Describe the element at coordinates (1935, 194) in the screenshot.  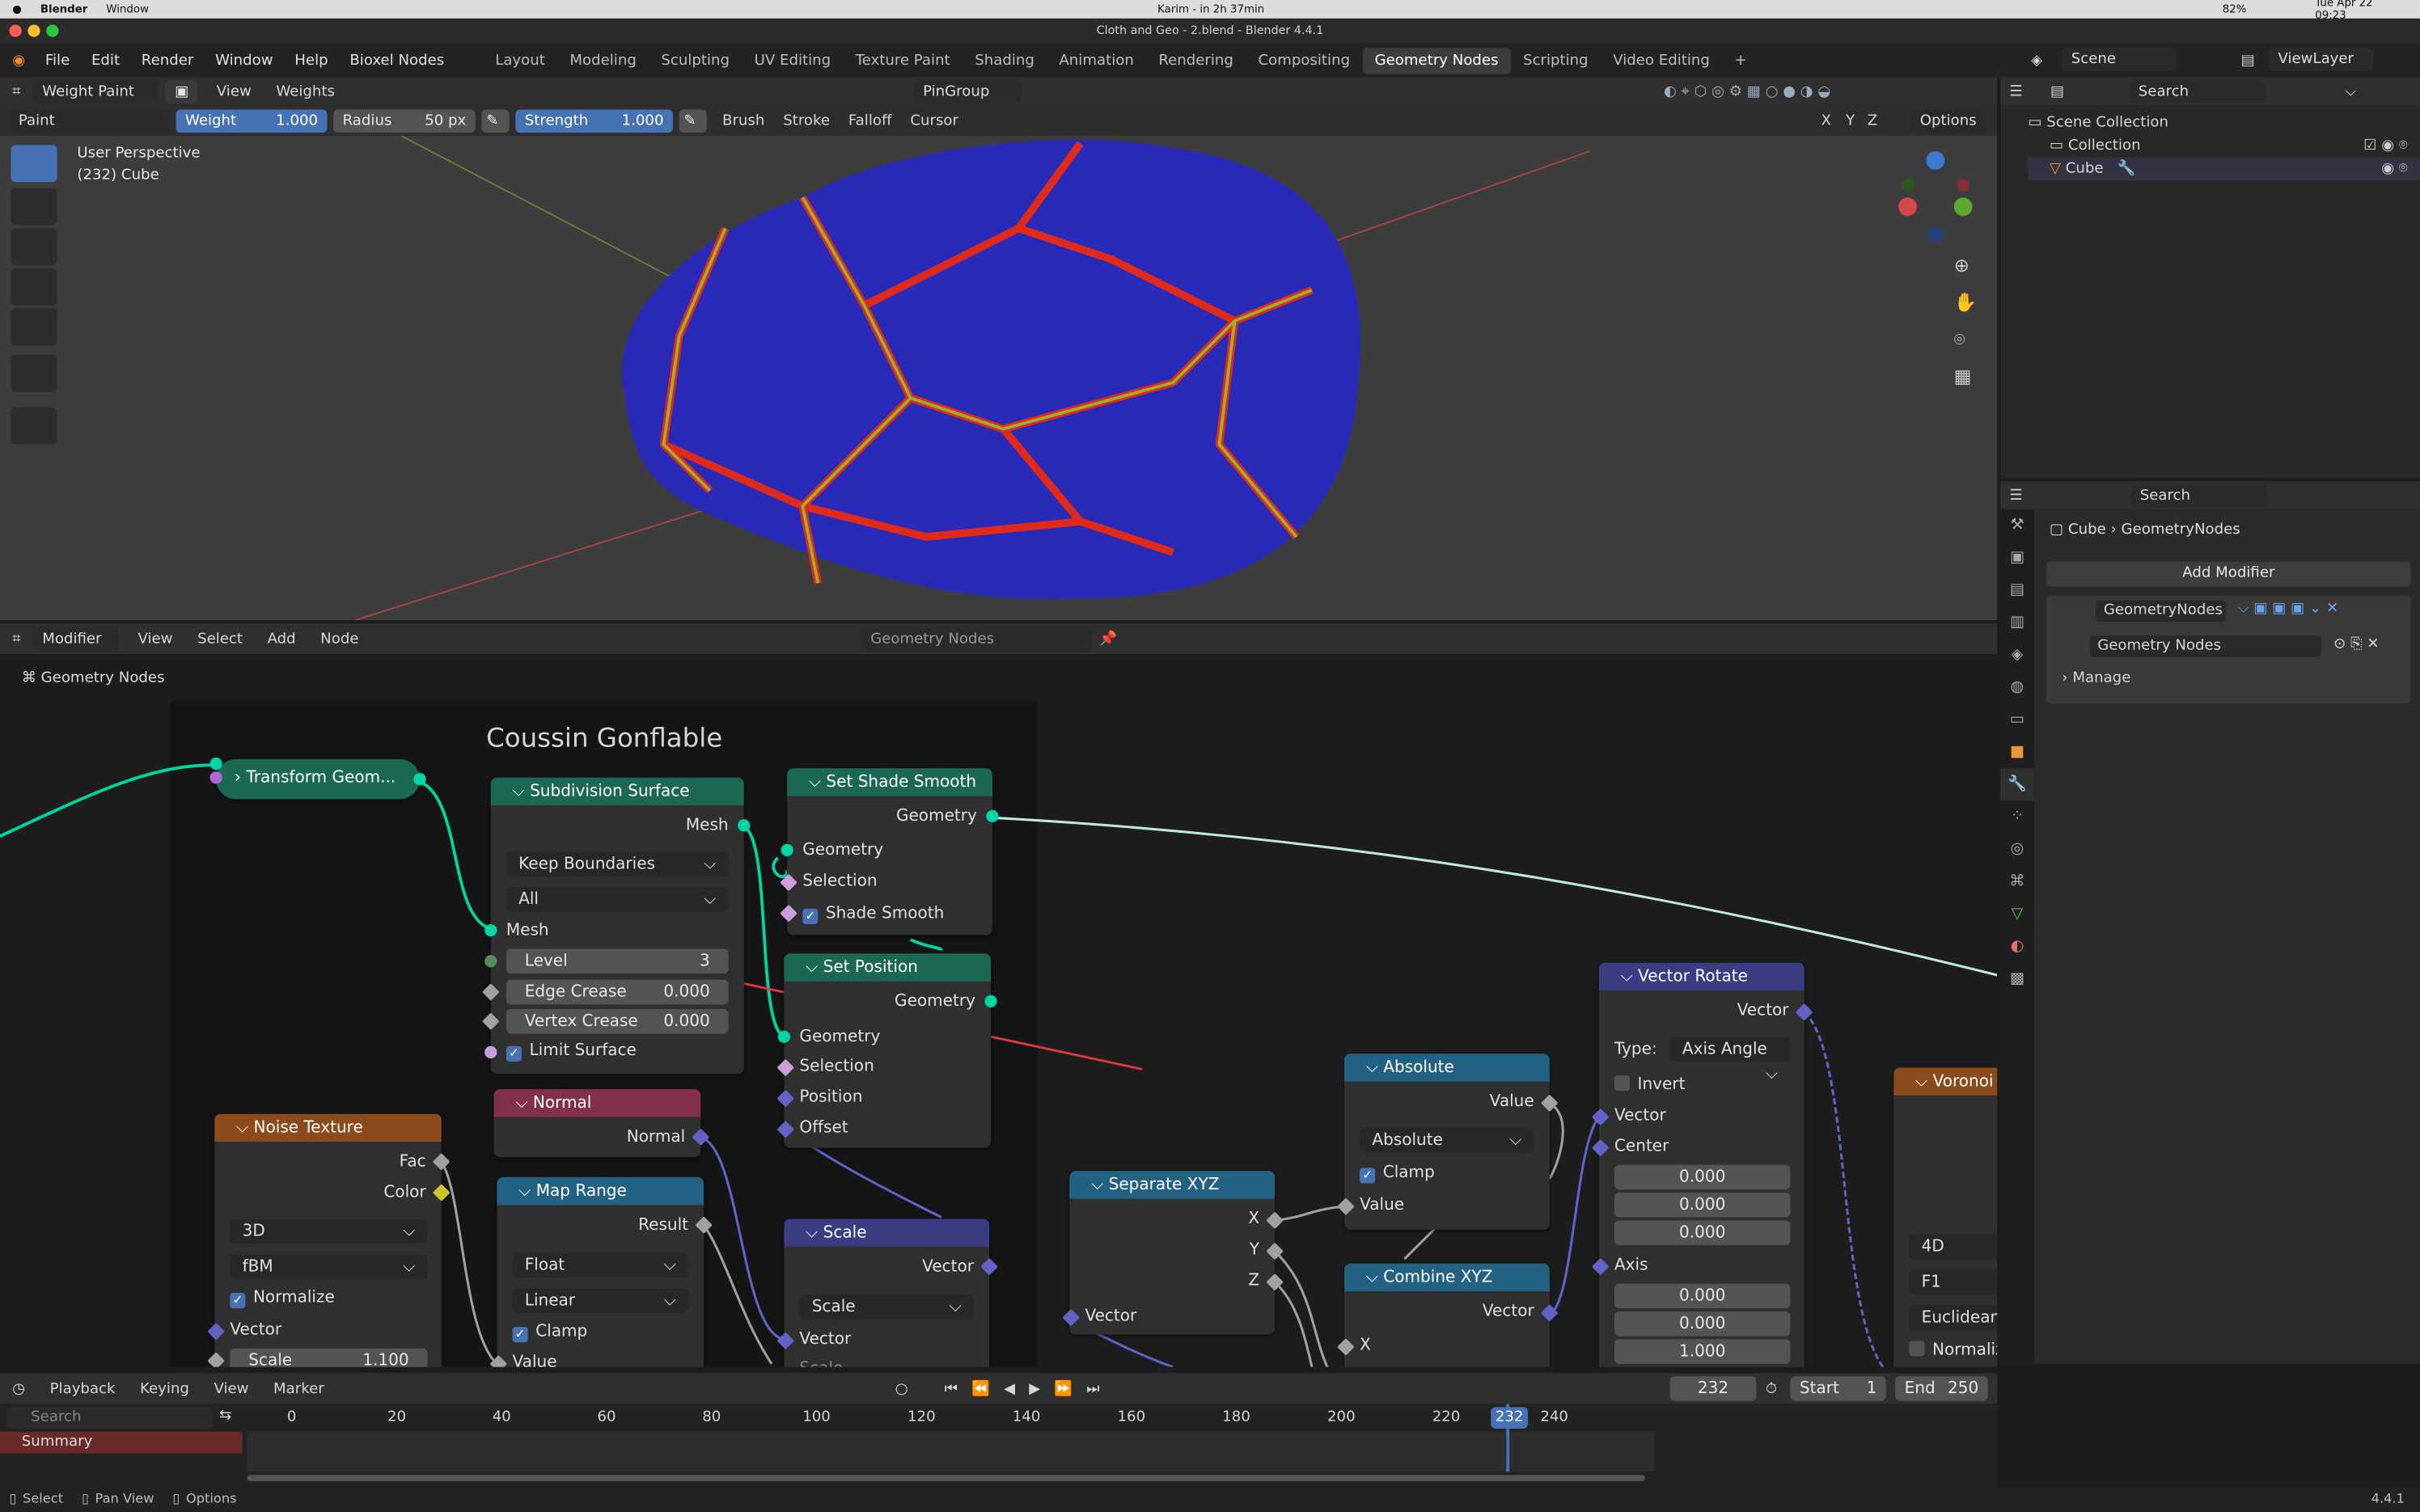
I see `navigation-gizmo` at that location.